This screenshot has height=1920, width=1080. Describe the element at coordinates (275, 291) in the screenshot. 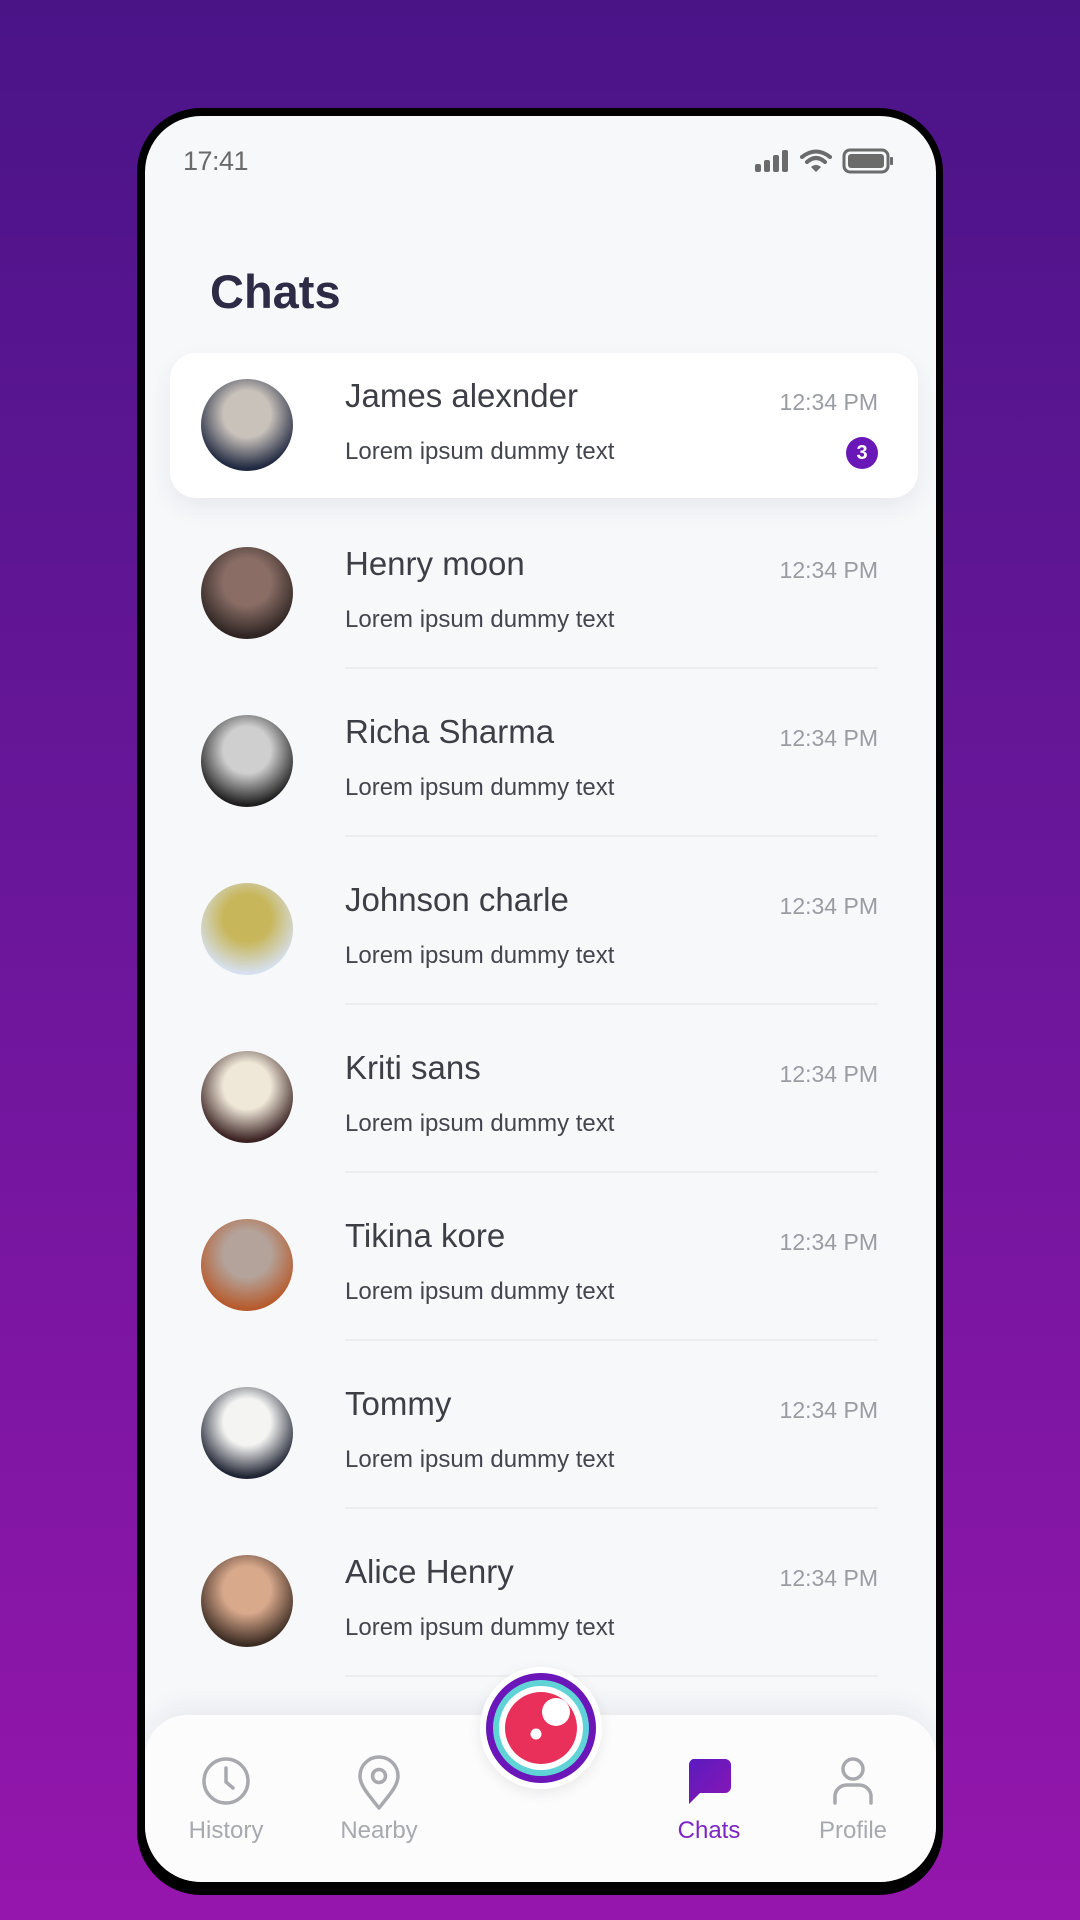

I see `page-title: Chats` at that location.